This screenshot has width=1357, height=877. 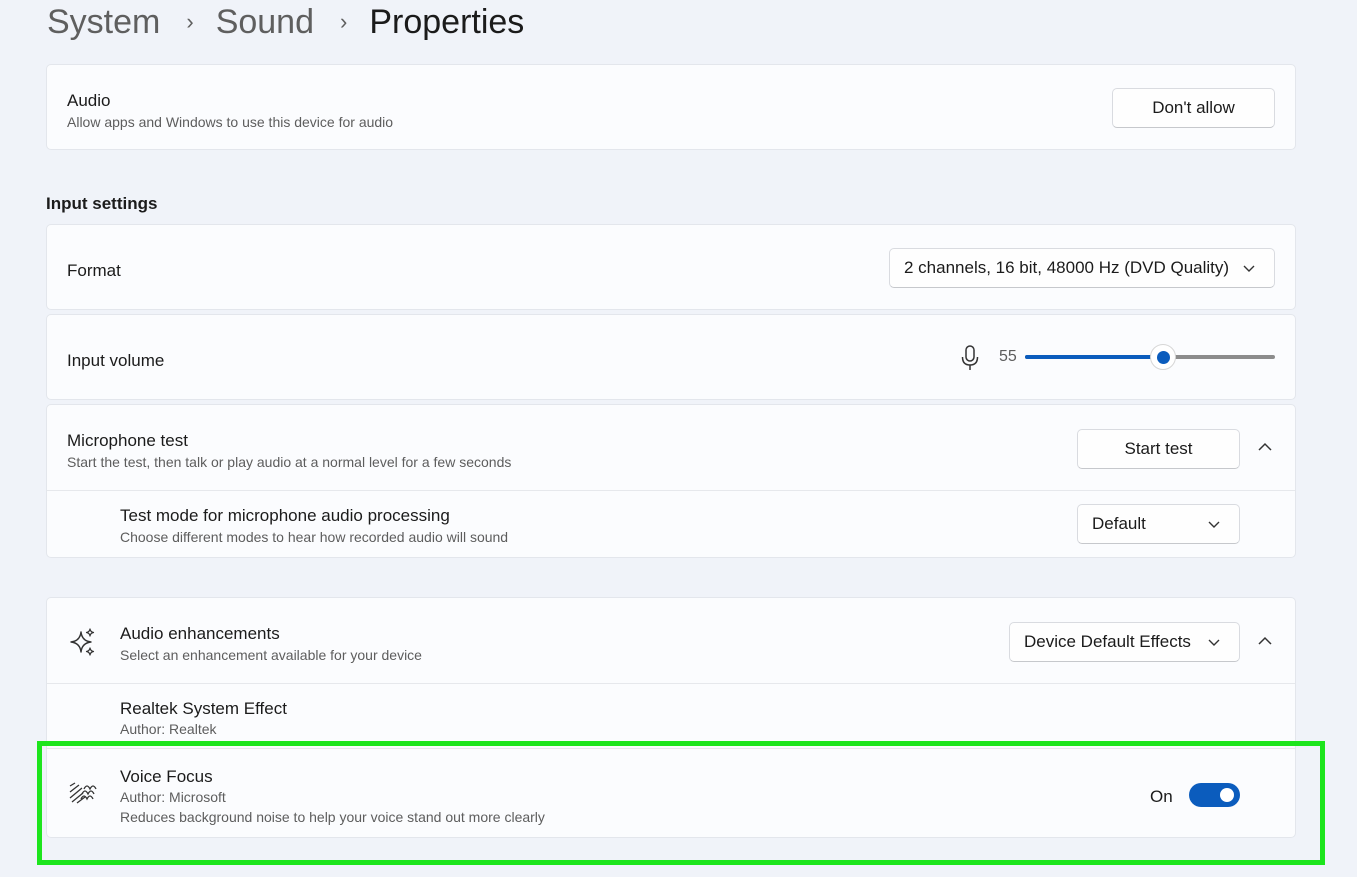 What do you see at coordinates (1107, 641) in the screenshot?
I see `enhancements-value: Device Default Effects` at bounding box center [1107, 641].